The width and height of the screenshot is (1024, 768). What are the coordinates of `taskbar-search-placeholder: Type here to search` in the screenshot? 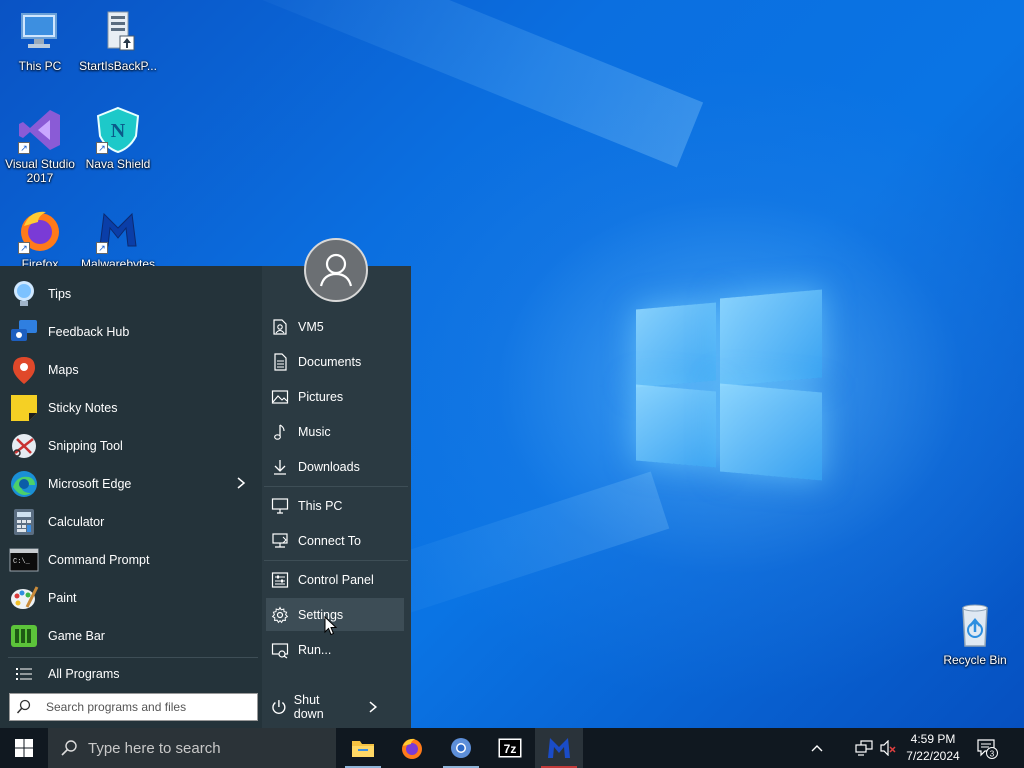 It's located at (154, 748).